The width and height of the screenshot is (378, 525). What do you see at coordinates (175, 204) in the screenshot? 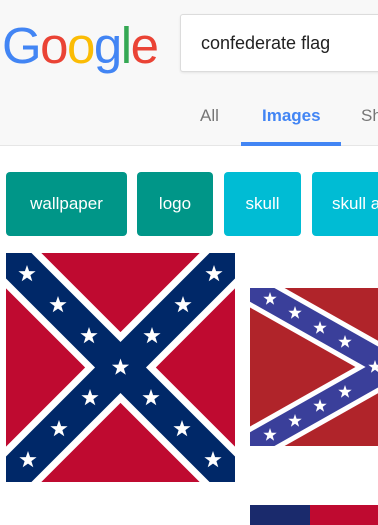
I see `related-search-chip-logo: logo` at bounding box center [175, 204].